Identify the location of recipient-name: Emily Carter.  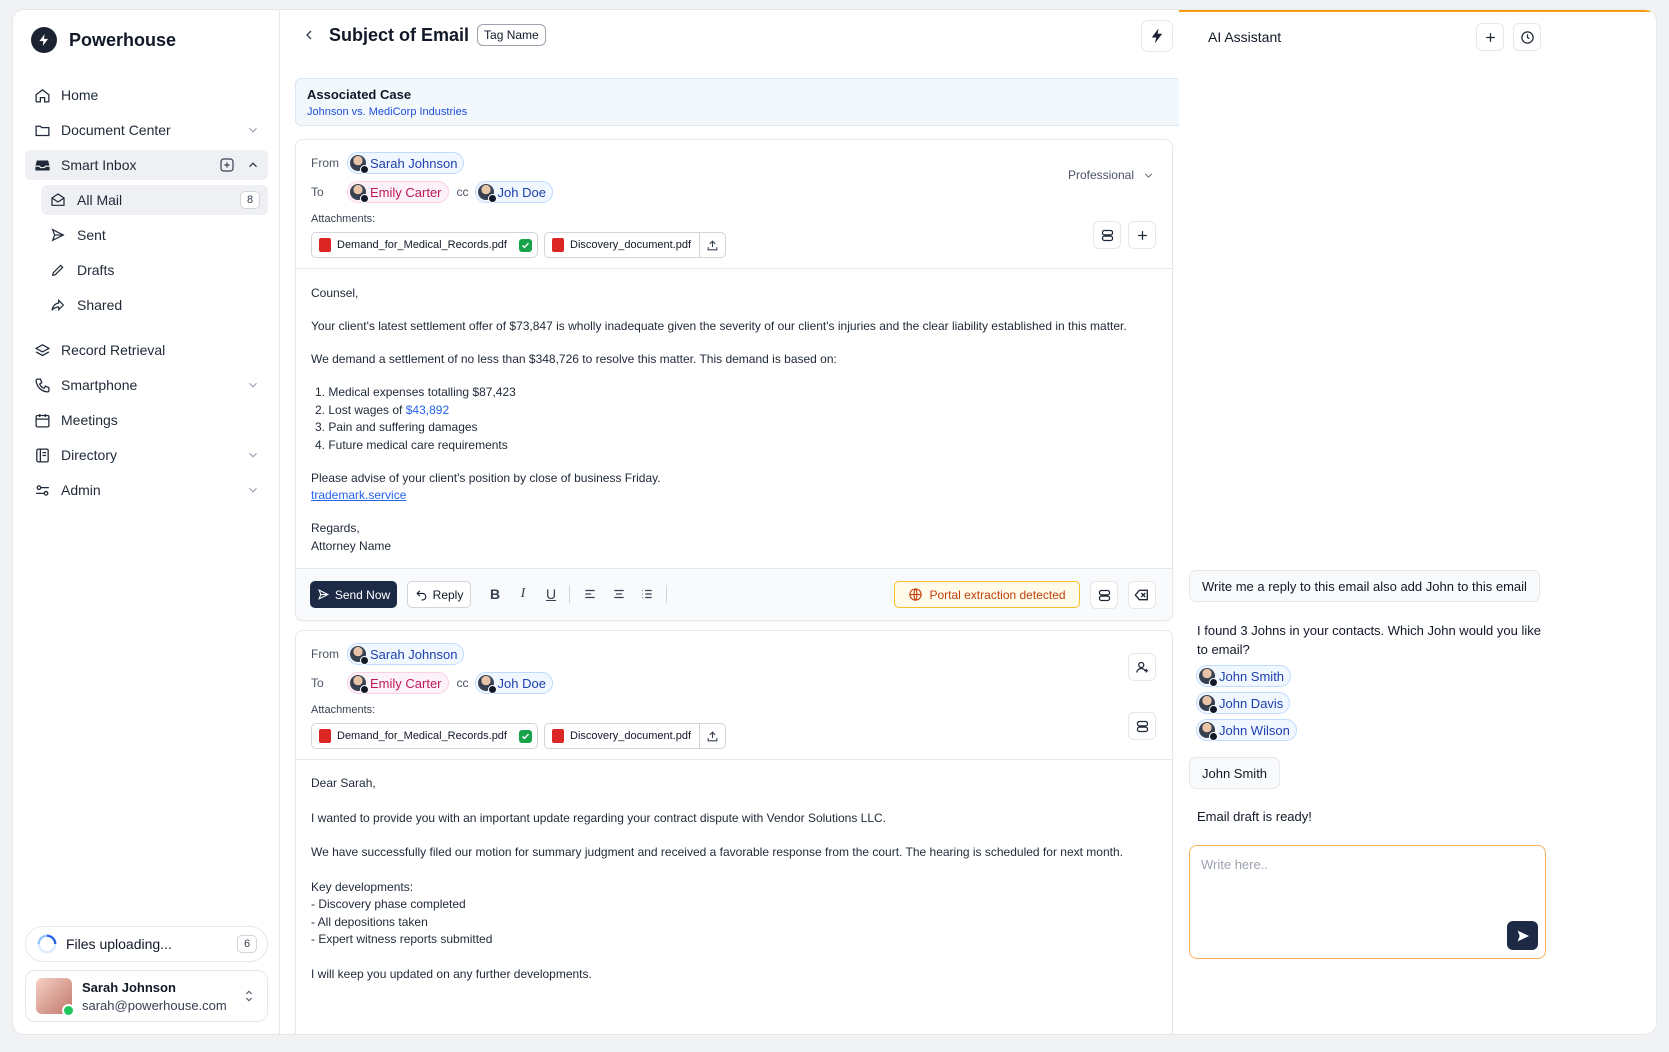
(406, 192).